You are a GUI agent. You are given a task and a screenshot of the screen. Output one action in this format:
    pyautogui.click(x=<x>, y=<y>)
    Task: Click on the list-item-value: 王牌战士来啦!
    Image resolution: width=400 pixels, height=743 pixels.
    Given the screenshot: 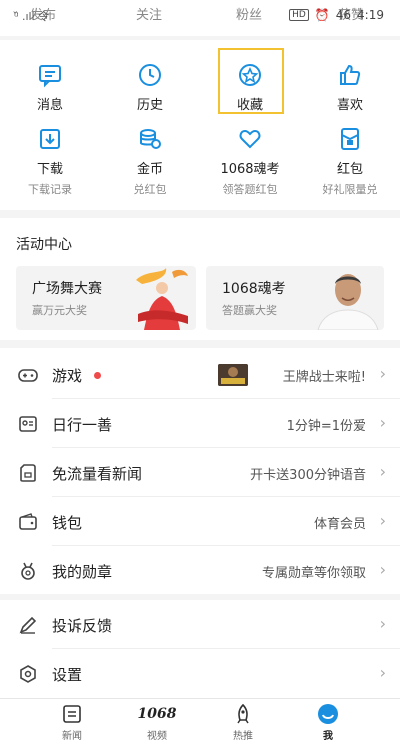 What is the action you would take?
    pyautogui.click(x=324, y=377)
    